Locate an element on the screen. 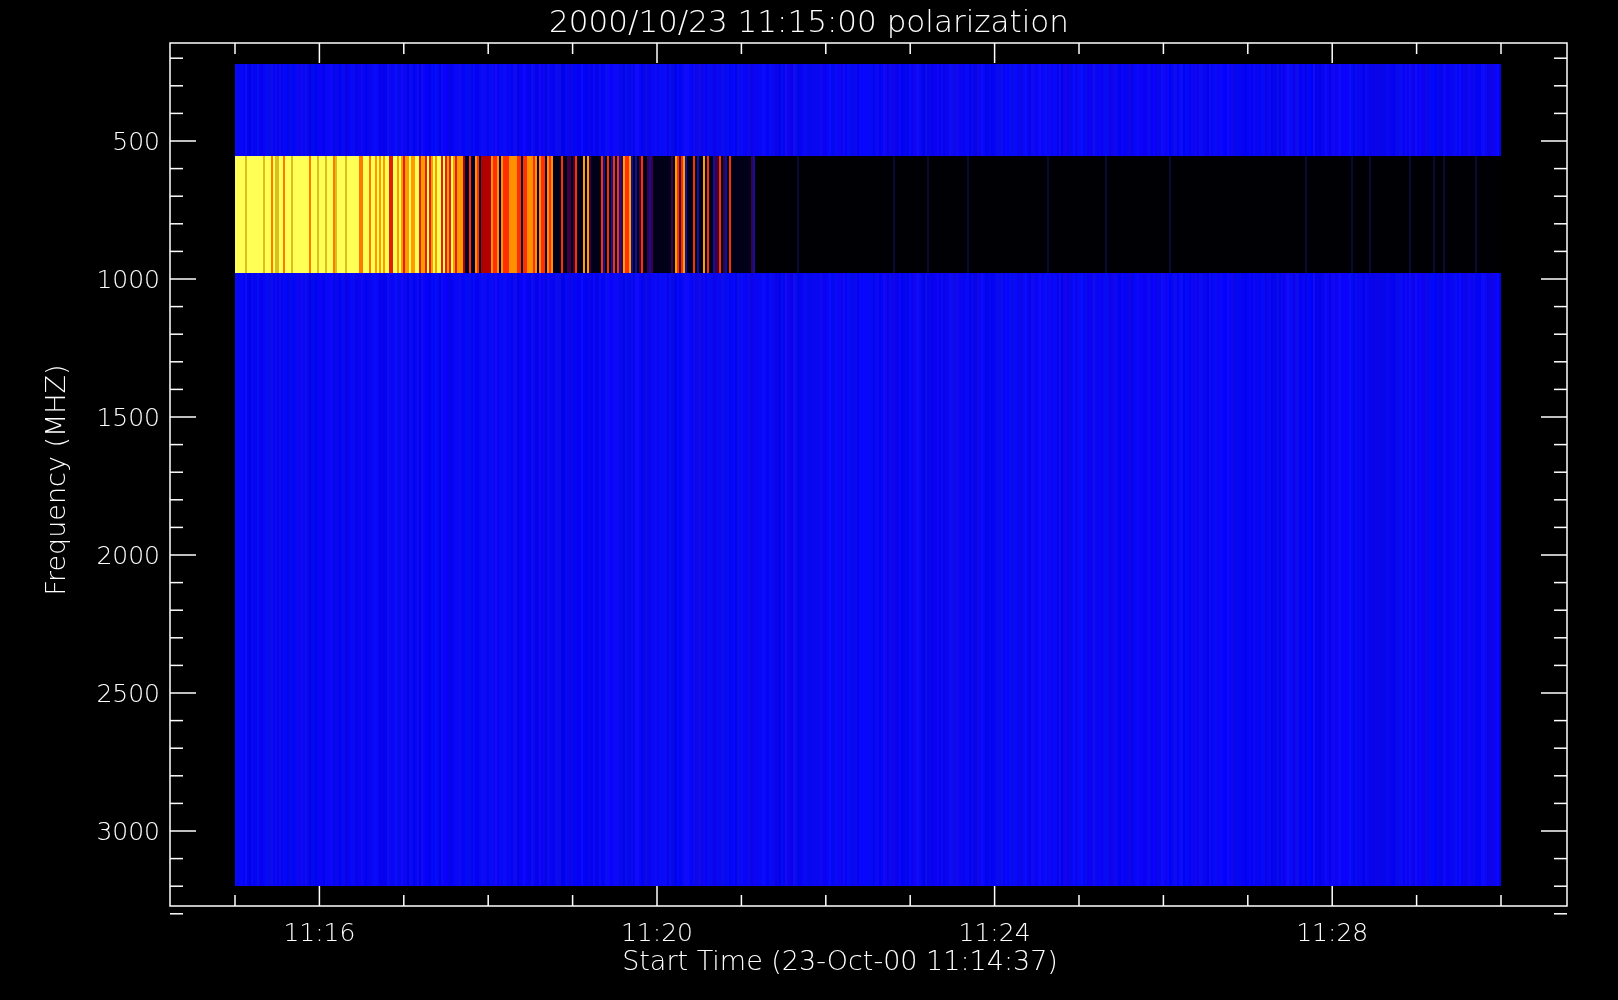 The image size is (1618, 1000). tick-label: 500 is located at coordinates (136, 141).